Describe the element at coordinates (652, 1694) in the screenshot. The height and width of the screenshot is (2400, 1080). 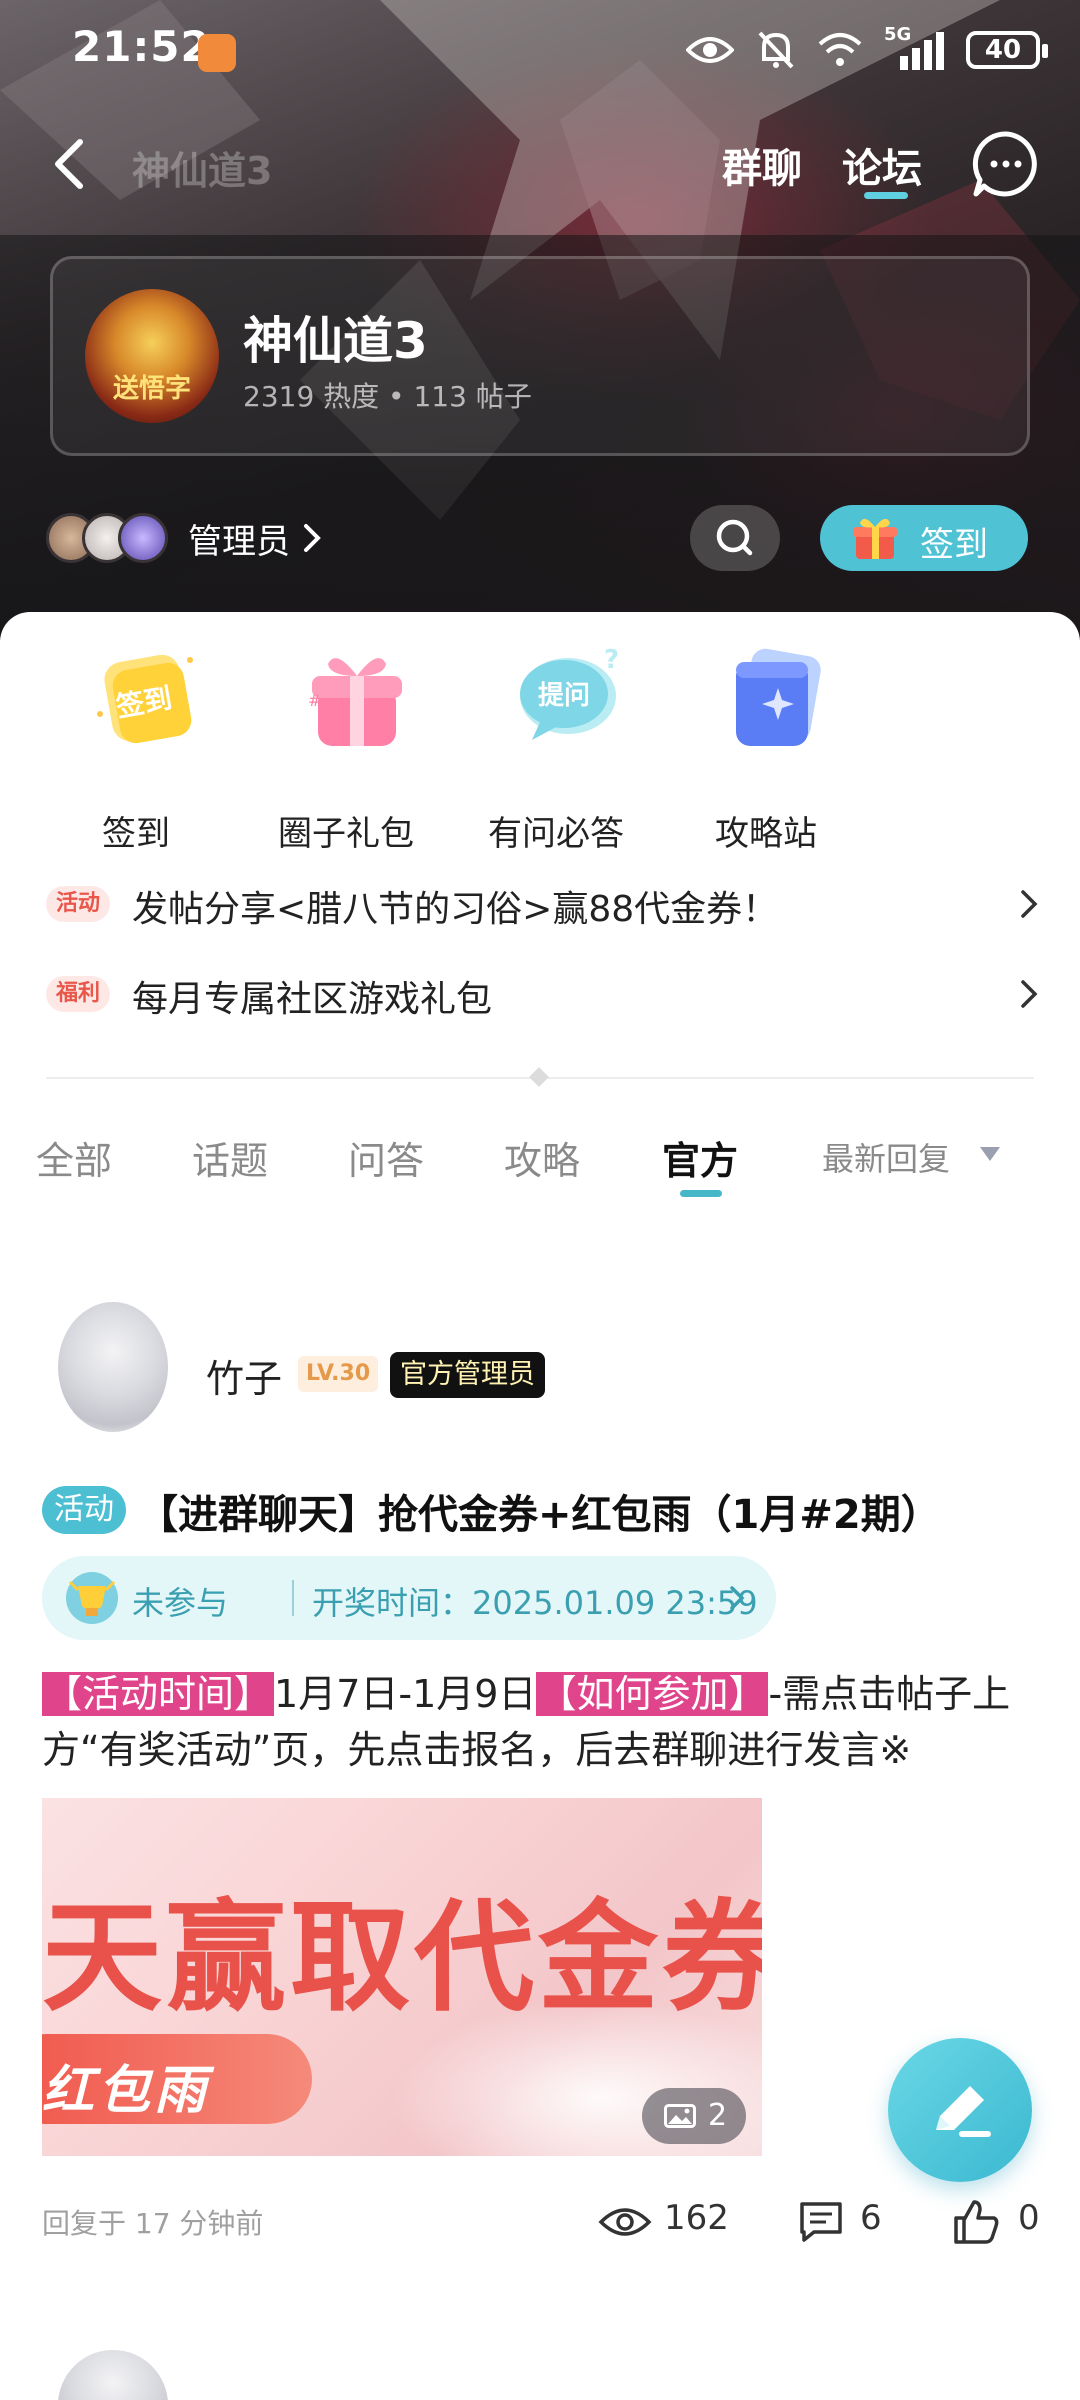
I see `highlight-how-to-join: 【如何参加】` at that location.